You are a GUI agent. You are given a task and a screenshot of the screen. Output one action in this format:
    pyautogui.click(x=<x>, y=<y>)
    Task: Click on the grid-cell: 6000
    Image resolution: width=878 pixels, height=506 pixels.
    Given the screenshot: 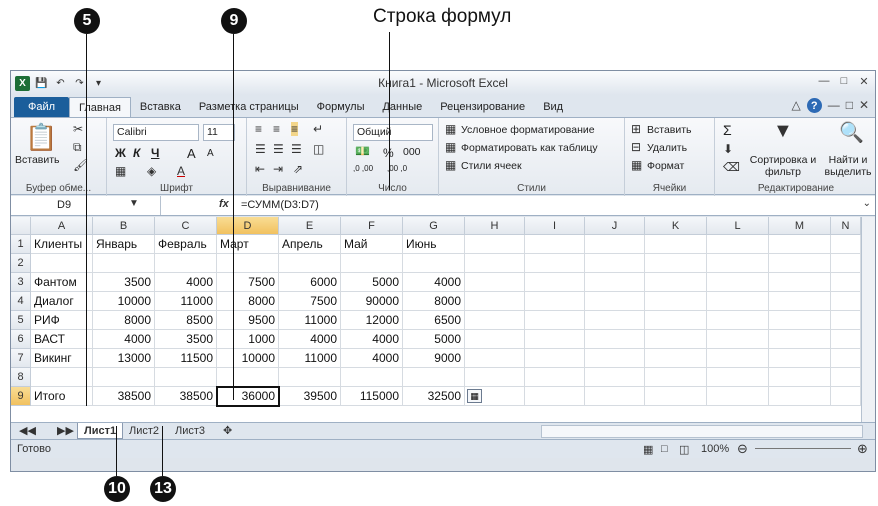 What is the action you would take?
    pyautogui.click(x=310, y=282)
    